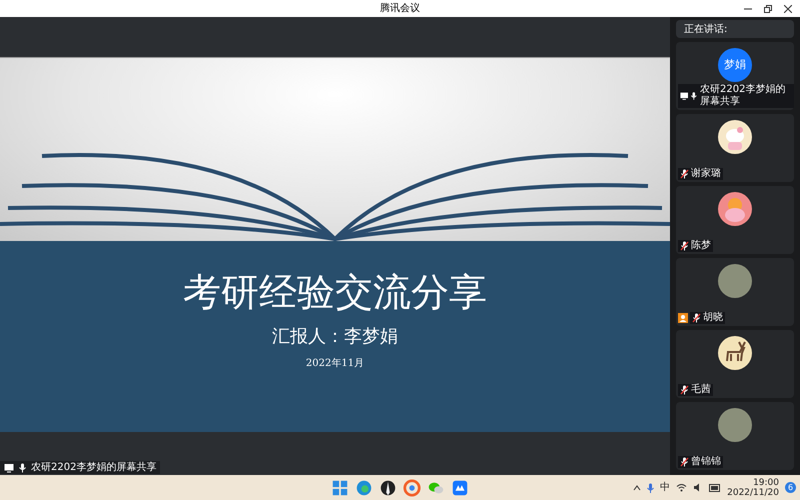 The height and width of the screenshot is (500, 800). I want to click on clock-time: 19:00, so click(766, 483).